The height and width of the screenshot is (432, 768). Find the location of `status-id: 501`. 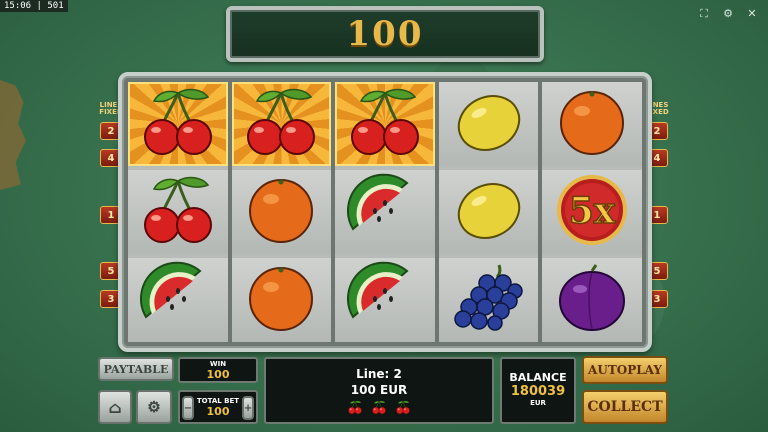

status-id: 501 is located at coordinates (55, 6).